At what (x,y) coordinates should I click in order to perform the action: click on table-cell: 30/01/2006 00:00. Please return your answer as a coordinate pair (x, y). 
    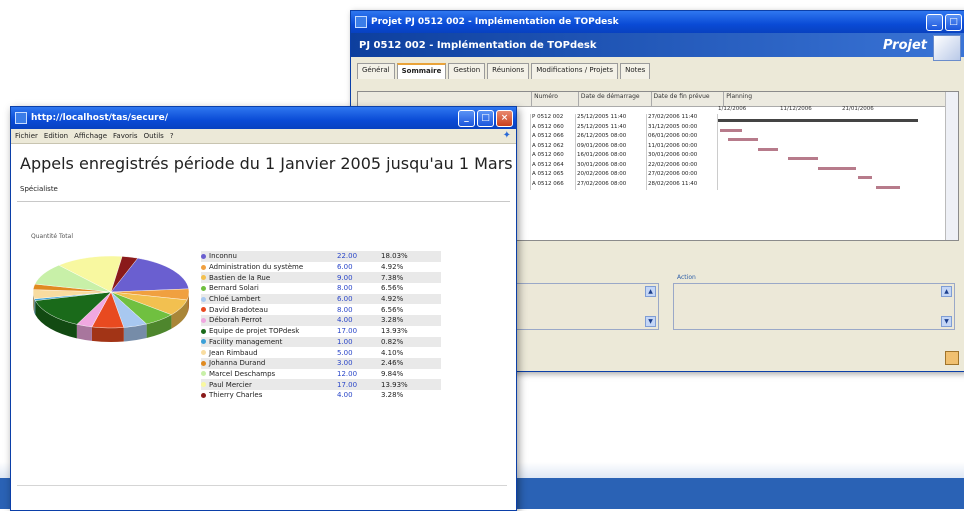
    Looking at the image, I should click on (682, 157).